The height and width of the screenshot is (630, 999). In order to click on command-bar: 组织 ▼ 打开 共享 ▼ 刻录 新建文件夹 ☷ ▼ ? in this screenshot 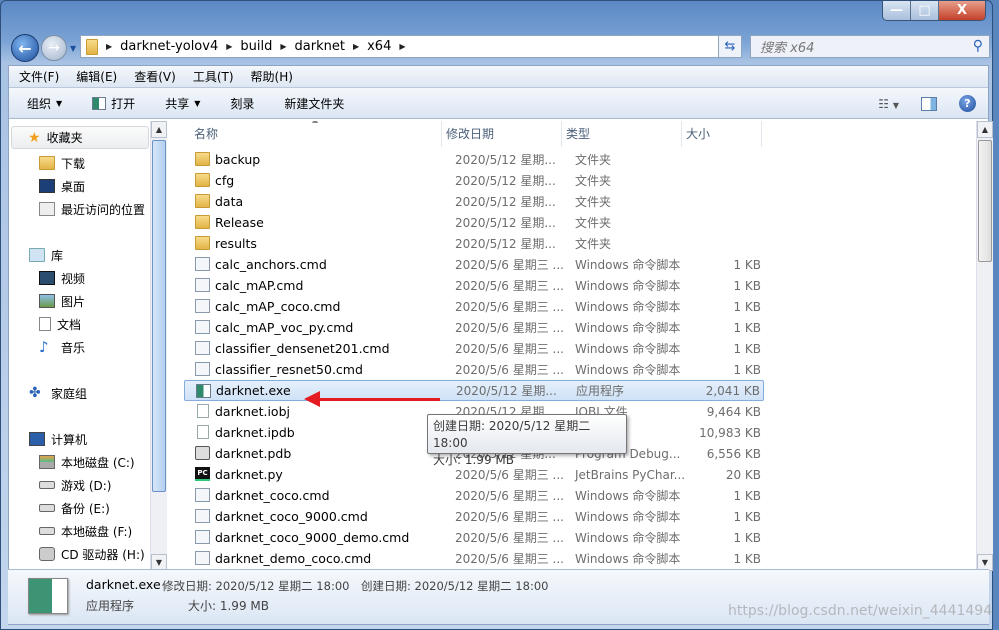, I will do `click(498, 103)`.